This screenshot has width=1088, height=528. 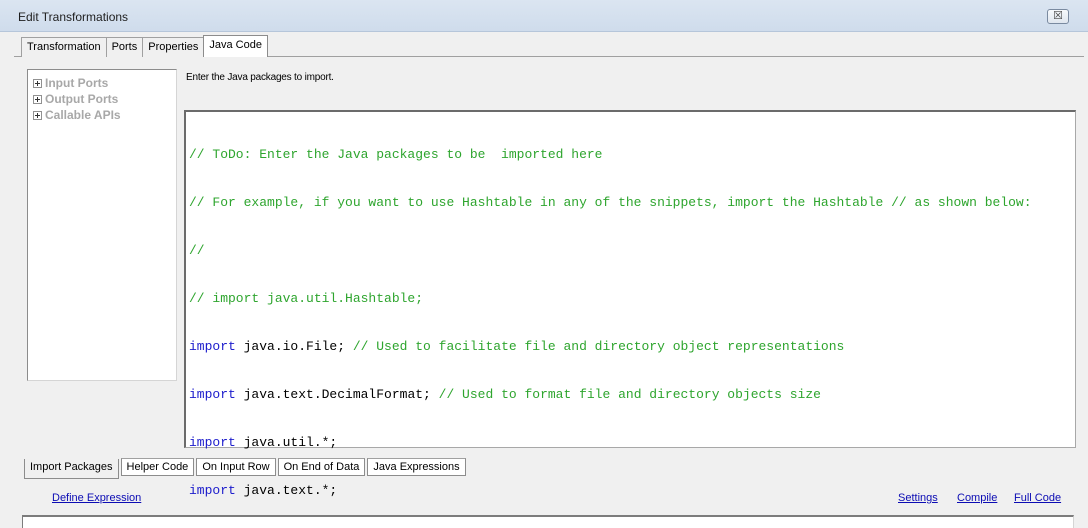 I want to click on tree-item-callable-apis: Callable APIs, so click(x=77, y=115).